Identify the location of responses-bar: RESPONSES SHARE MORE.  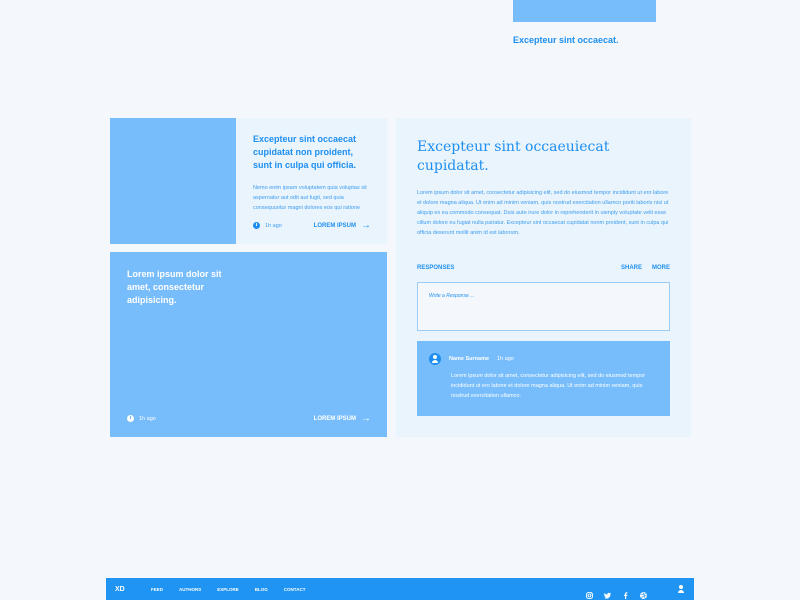
(543, 268).